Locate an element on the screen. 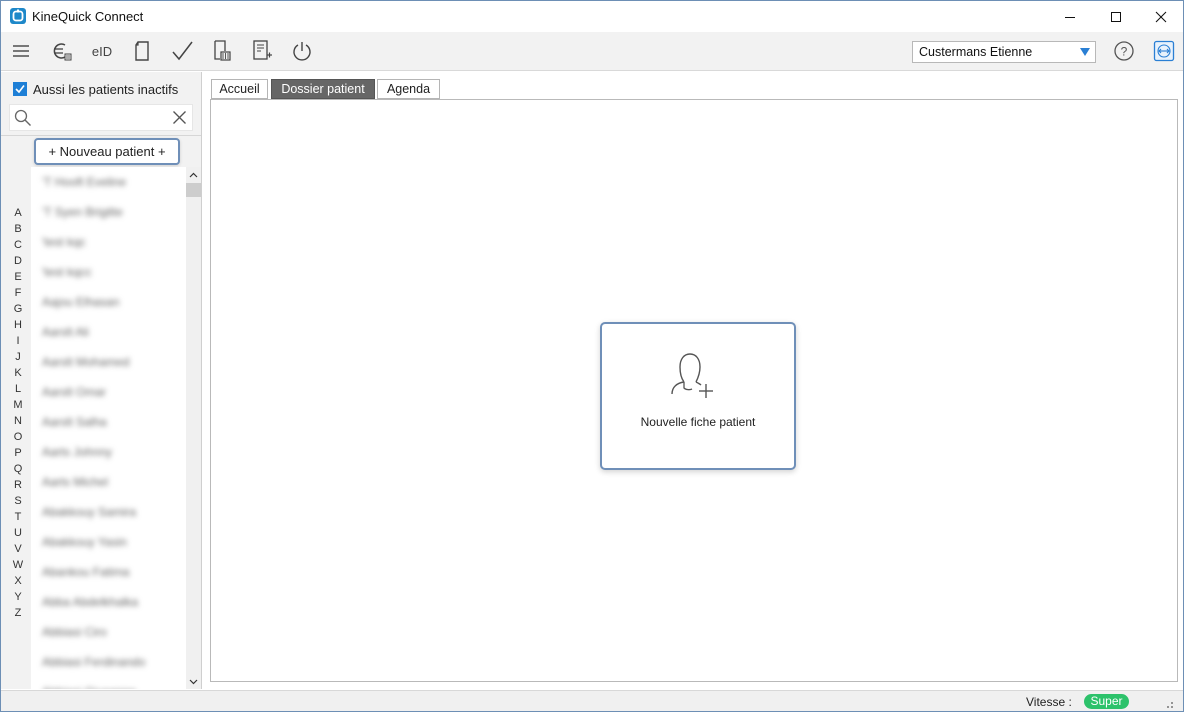 The width and height of the screenshot is (1184, 712). alphabet-letter: N is located at coordinates (18, 421).